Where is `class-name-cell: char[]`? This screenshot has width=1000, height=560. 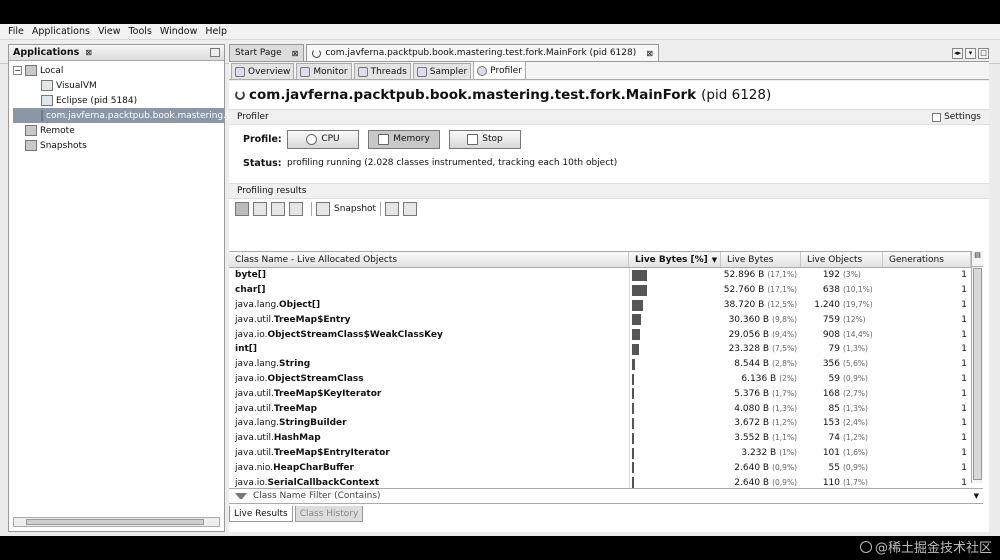 class-name-cell: char[] is located at coordinates (429, 290).